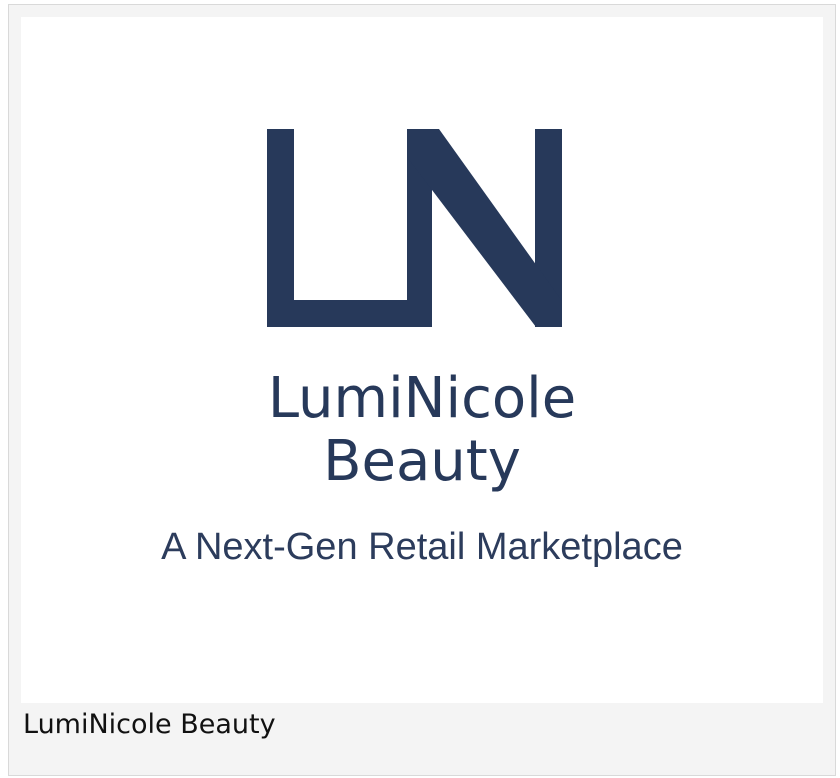 The width and height of the screenshot is (840, 778). I want to click on ln-monogram-shapes, so click(414, 228).